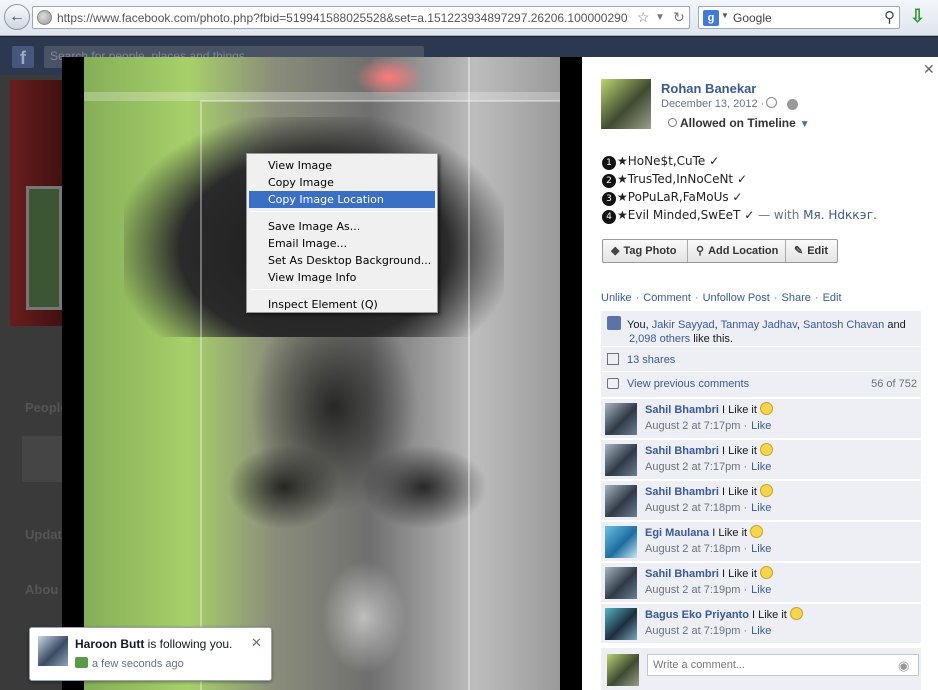 This screenshot has height=690, width=938. I want to click on commenter-name: Bagus Eko Priyanto, so click(697, 615).